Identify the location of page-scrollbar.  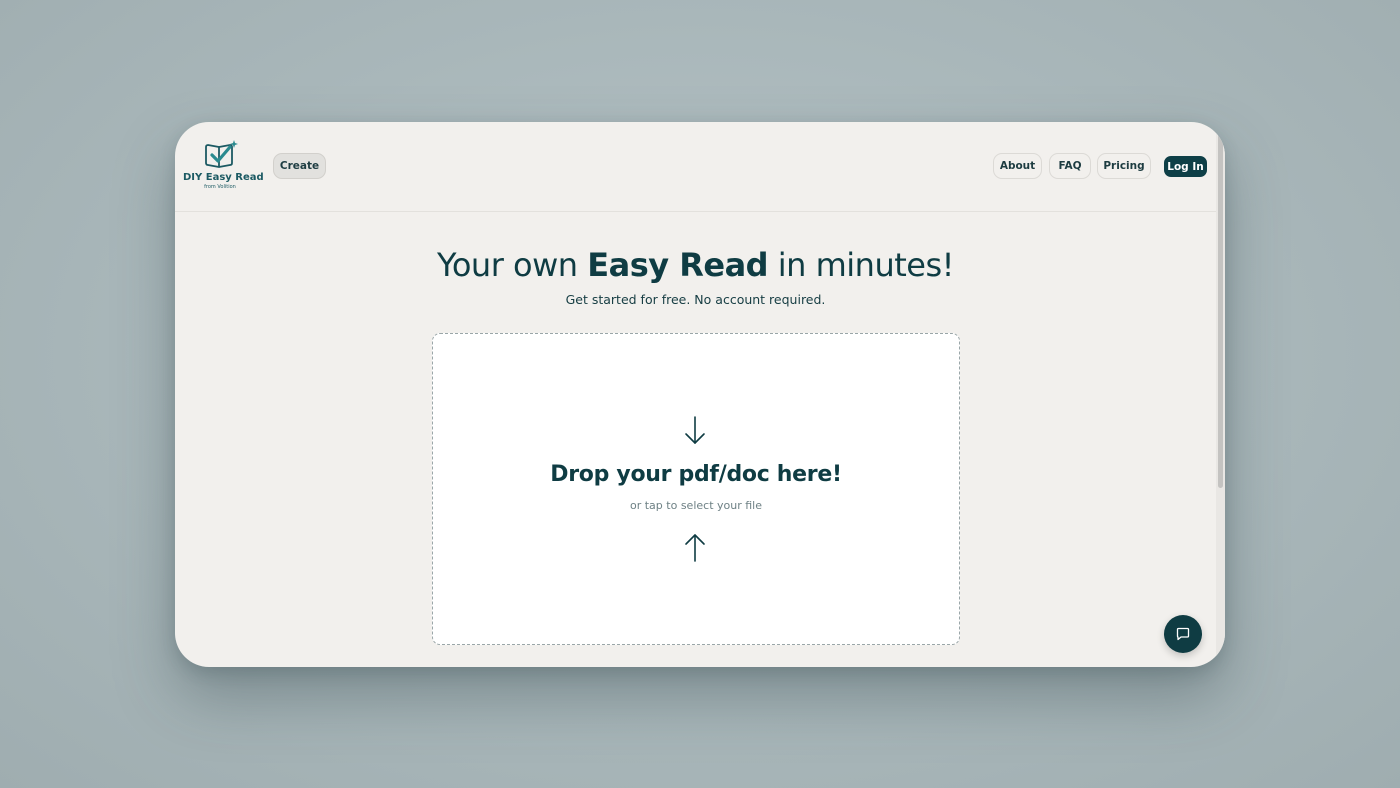
(1220, 394).